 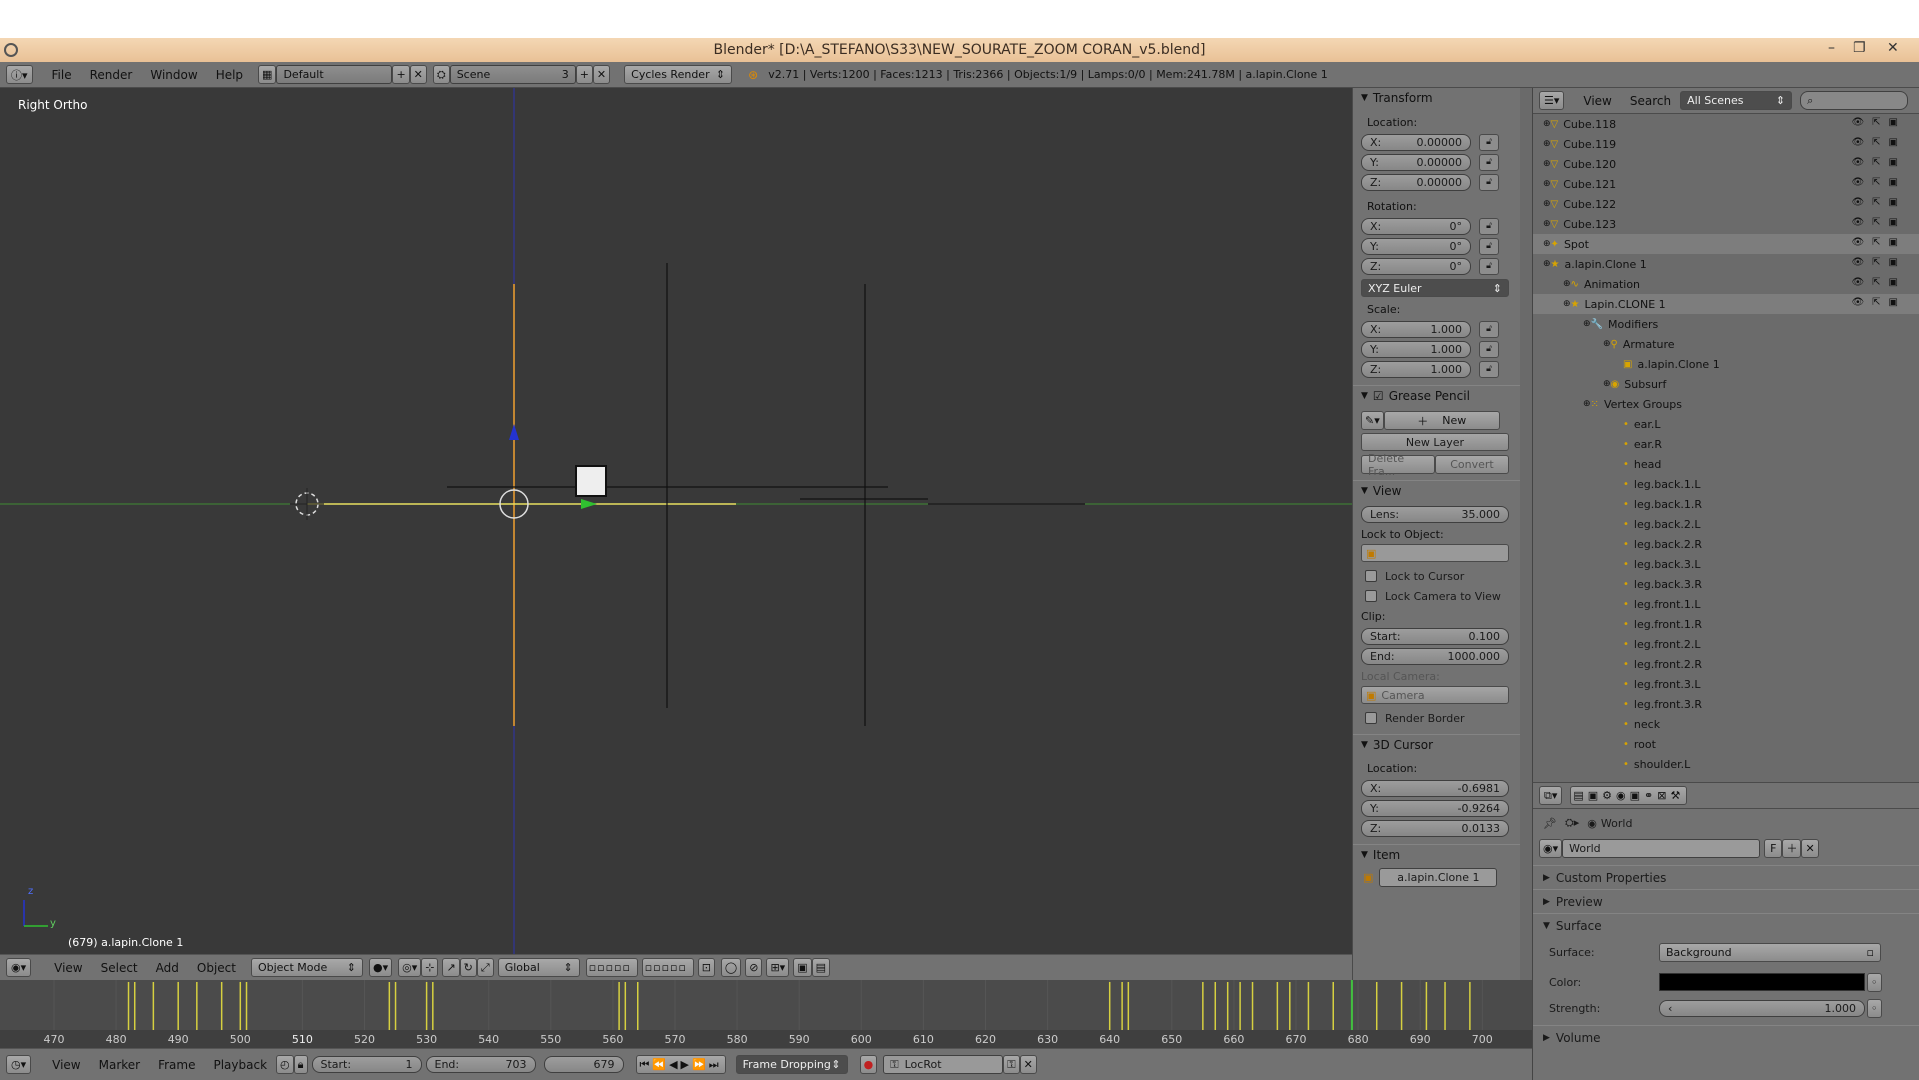 I want to click on lock-cursor-check: Lock to Cursor, so click(x=1442, y=576).